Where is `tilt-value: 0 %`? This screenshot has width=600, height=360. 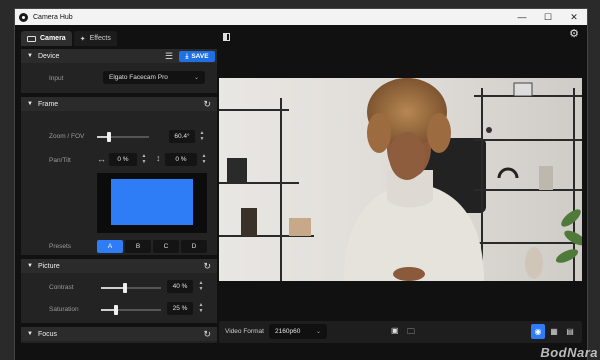 tilt-value: 0 % is located at coordinates (181, 159).